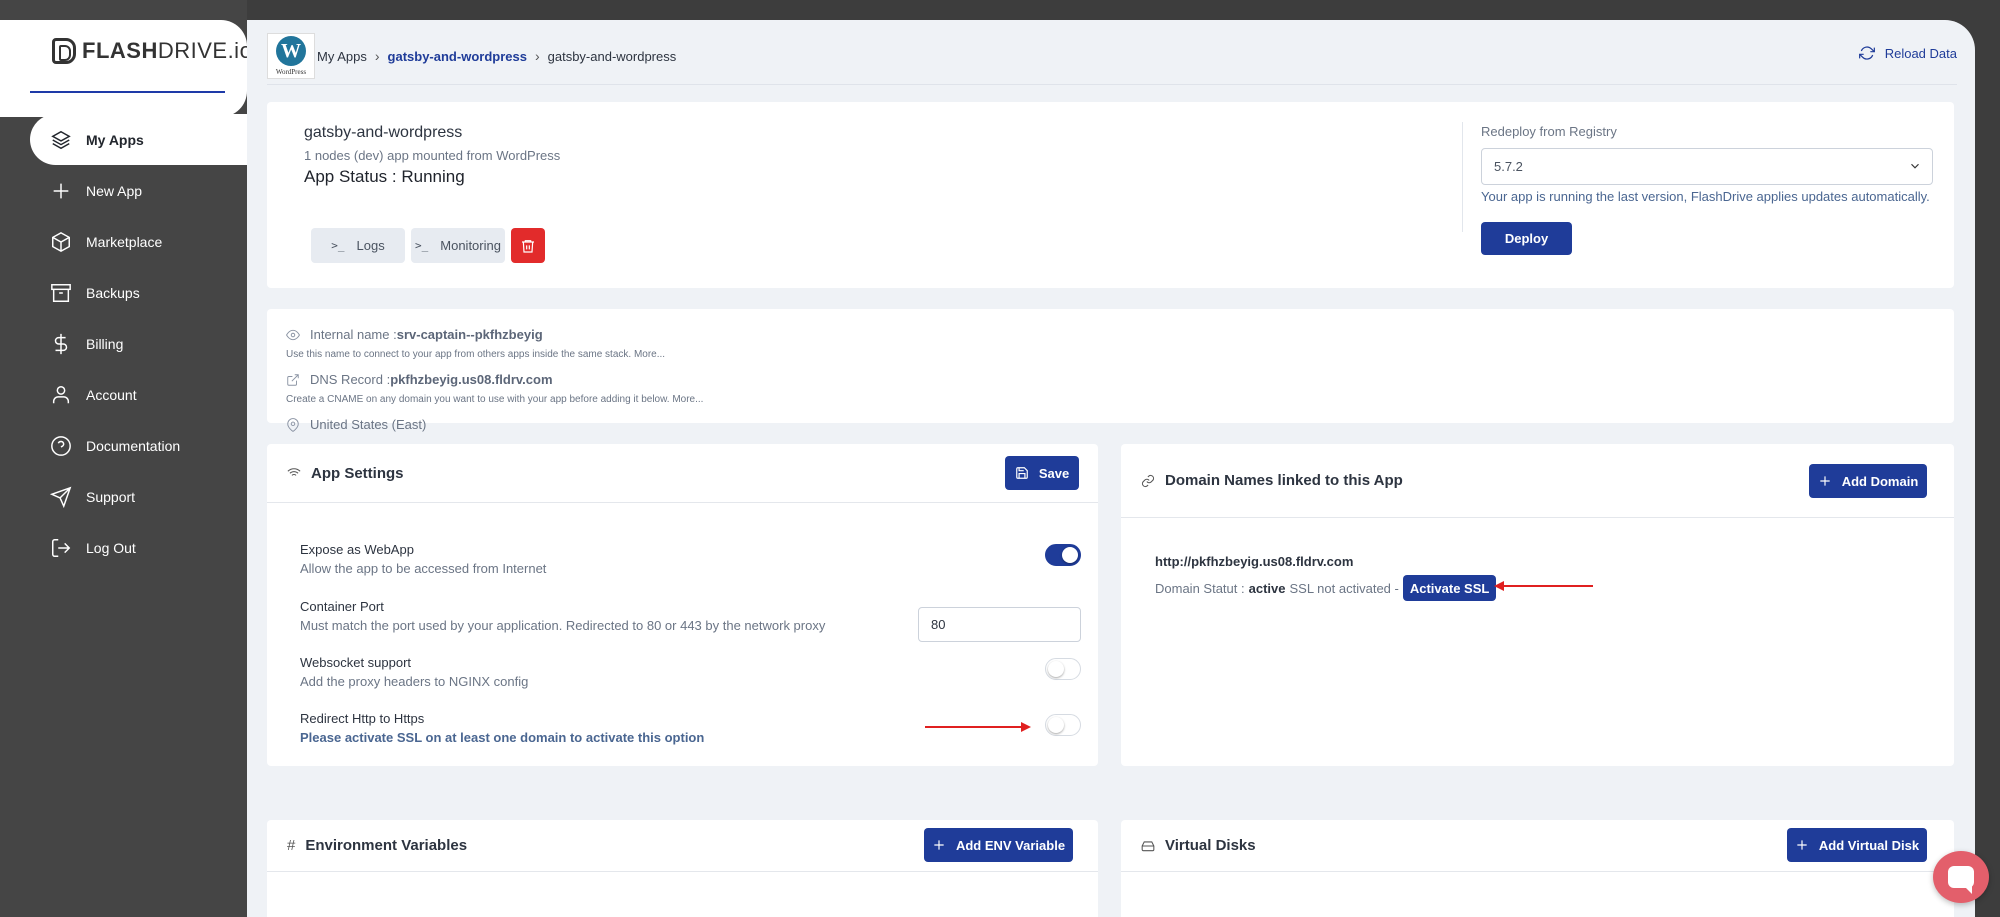 This screenshot has width=2000, height=917. What do you see at coordinates (291, 72) in the screenshot?
I see `wordpress-wordmark: WordPress` at bounding box center [291, 72].